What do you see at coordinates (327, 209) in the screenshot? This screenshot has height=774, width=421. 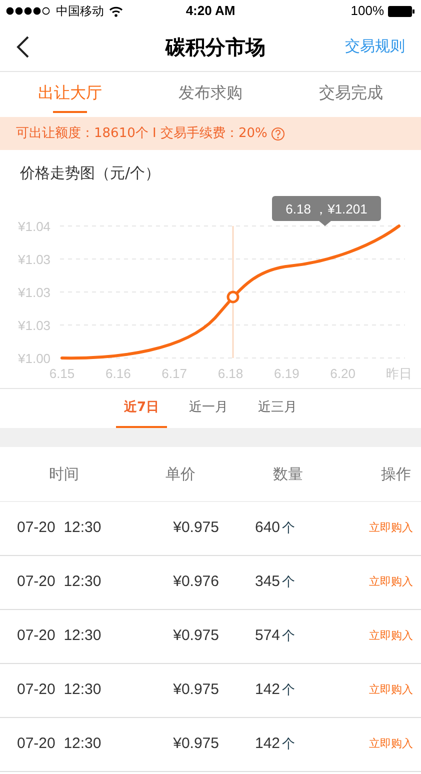 I see `tooltip-text: 6.18 ，¥1.201` at bounding box center [327, 209].